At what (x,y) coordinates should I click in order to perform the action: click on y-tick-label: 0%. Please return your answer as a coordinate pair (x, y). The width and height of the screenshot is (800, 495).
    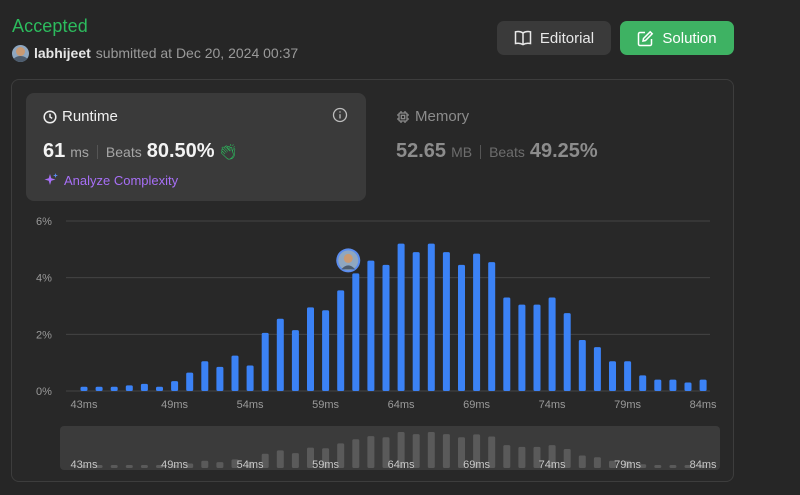
    Looking at the image, I should click on (44, 392).